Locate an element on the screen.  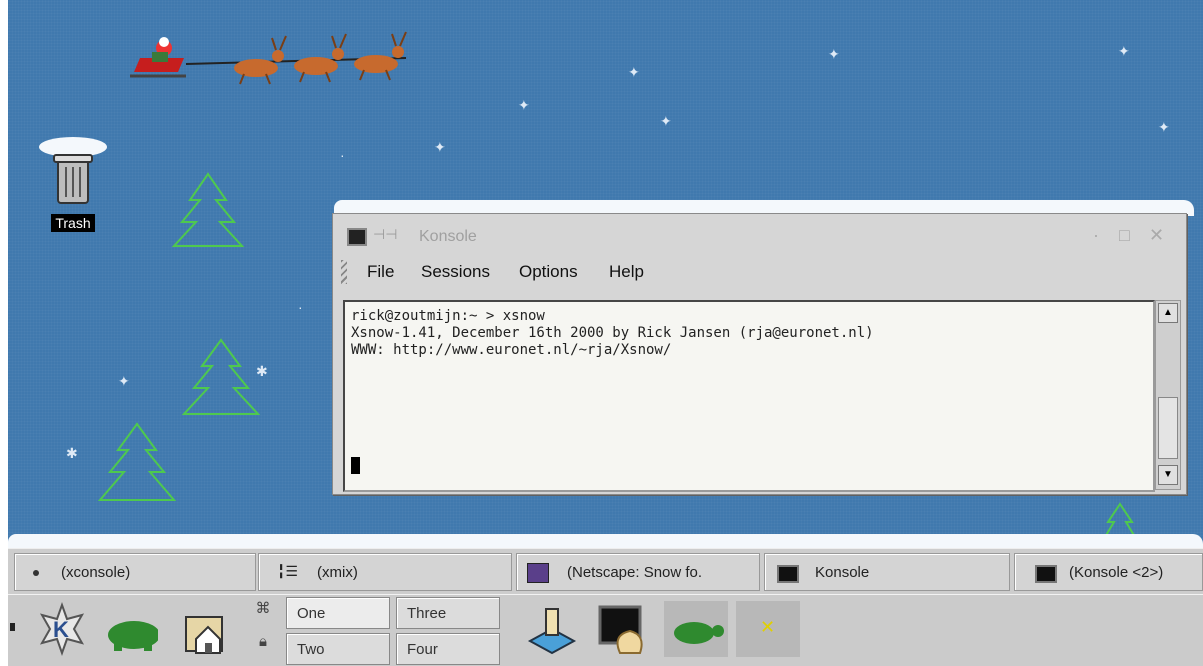
minimize-icon: · is located at coordinates (1096, 235).